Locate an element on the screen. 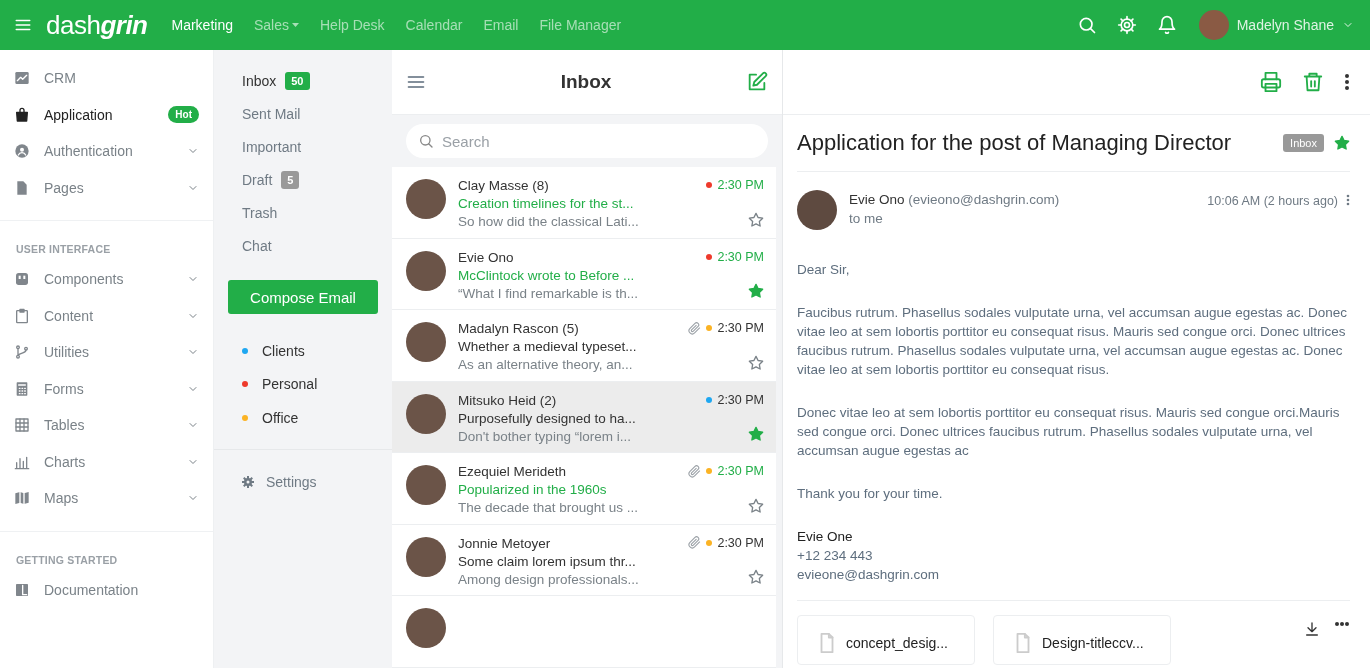 The width and height of the screenshot is (1370, 668). map-icon is located at coordinates (22, 498).